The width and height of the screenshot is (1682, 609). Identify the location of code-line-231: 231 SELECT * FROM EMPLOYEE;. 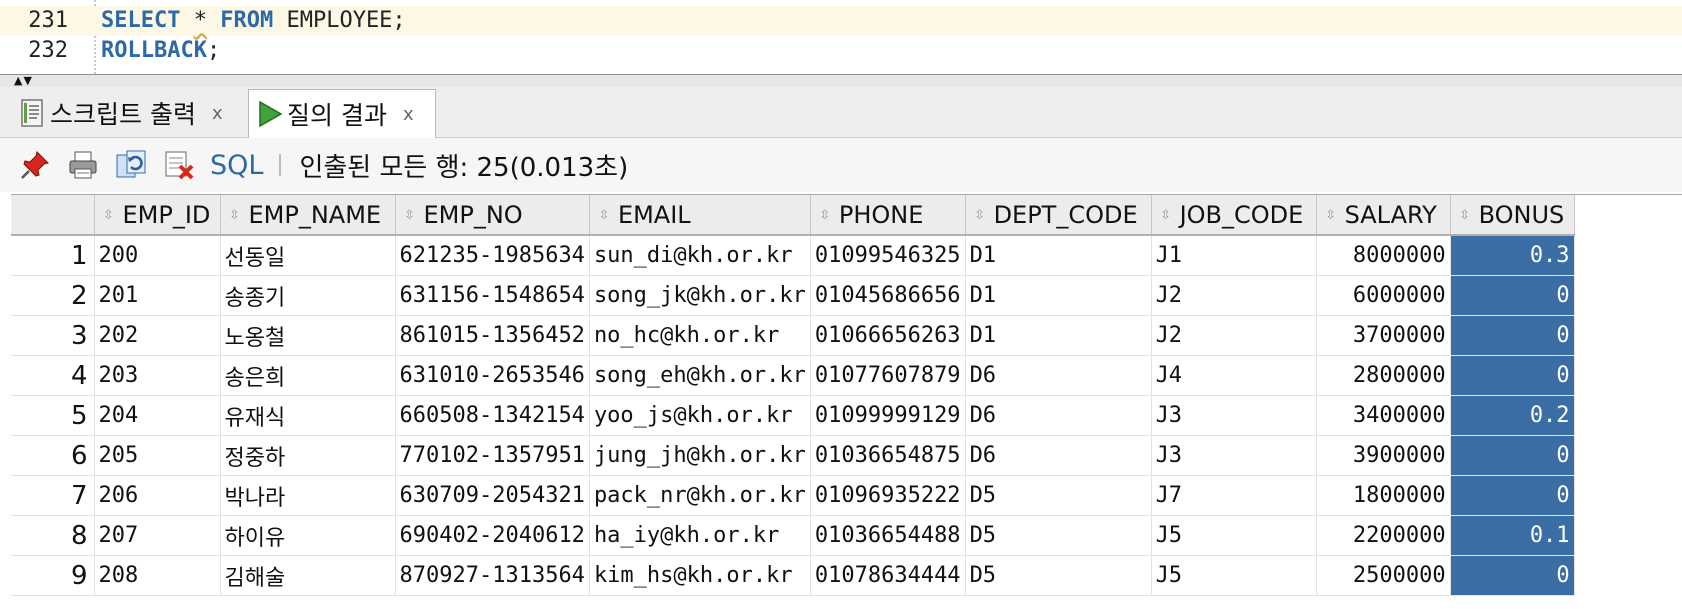
(841, 21).